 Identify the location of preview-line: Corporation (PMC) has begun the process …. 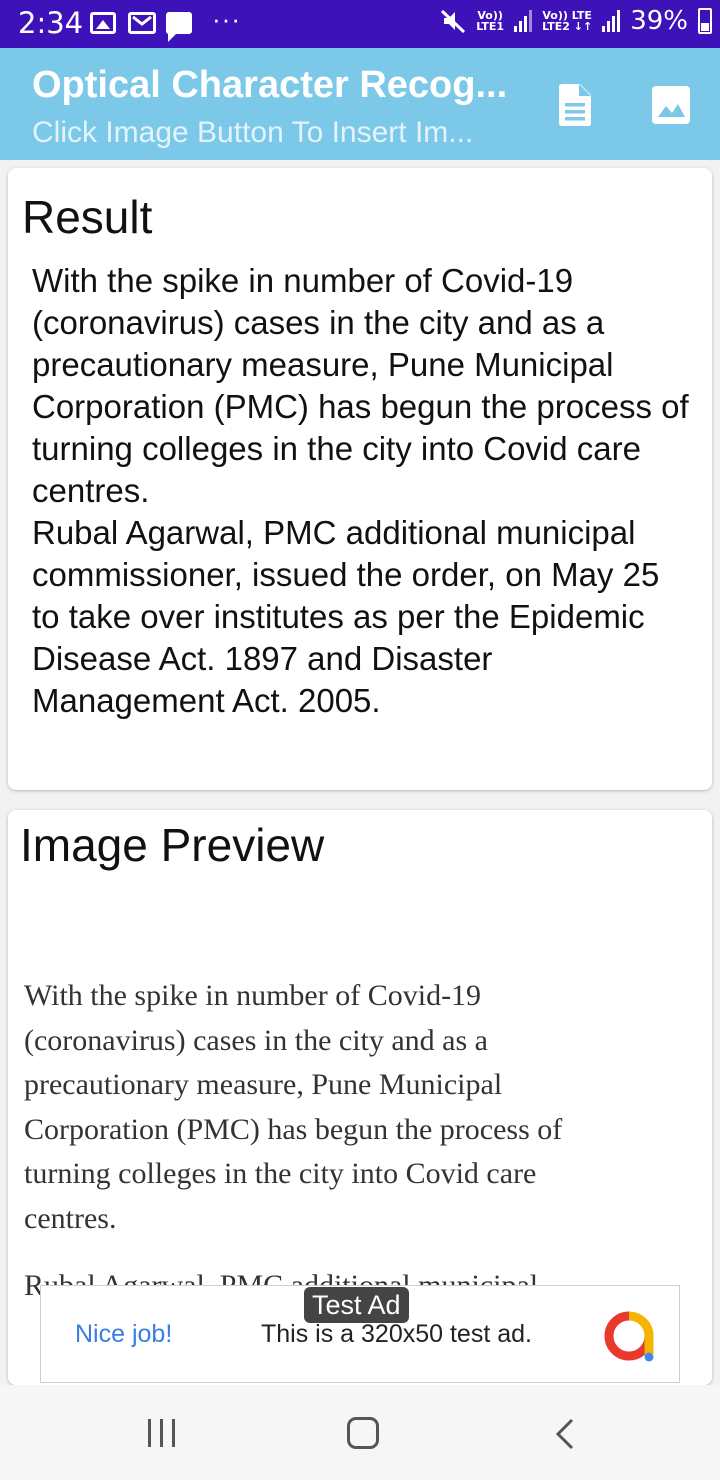
(293, 1129).